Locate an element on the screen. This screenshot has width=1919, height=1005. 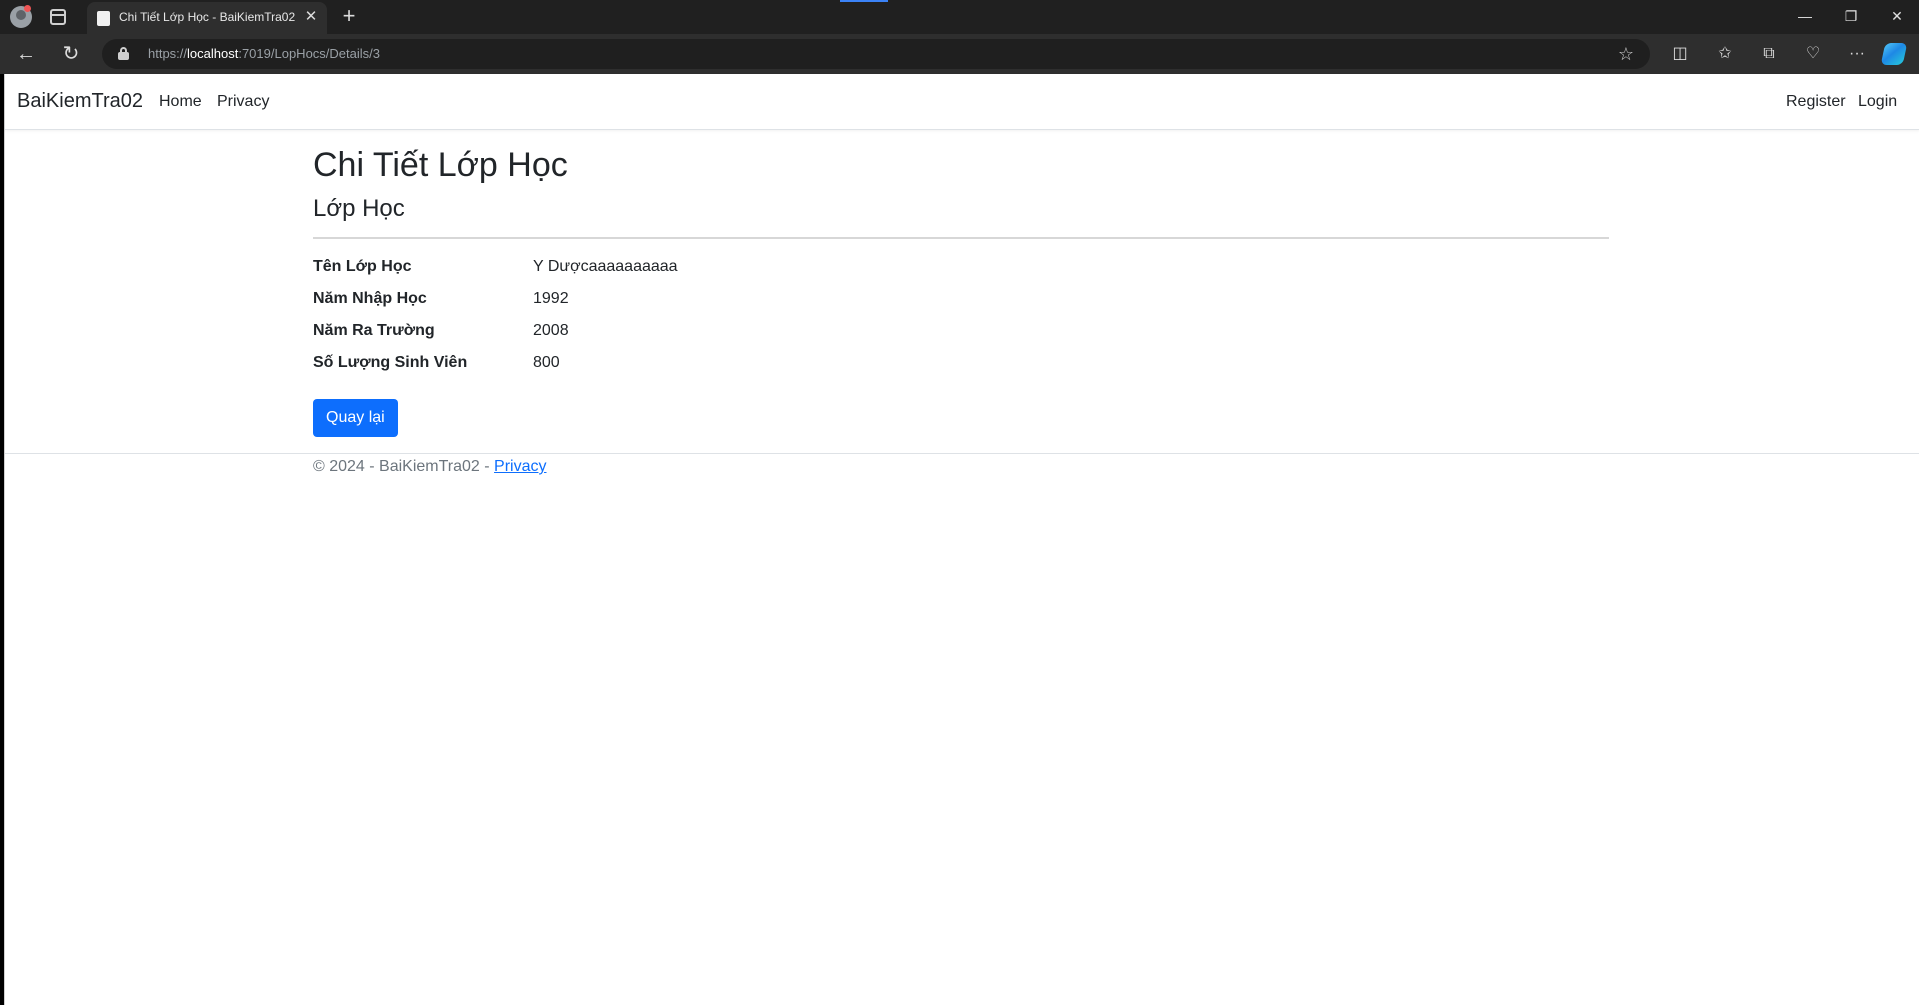
nav-link-privacy: Privacy is located at coordinates (243, 102).